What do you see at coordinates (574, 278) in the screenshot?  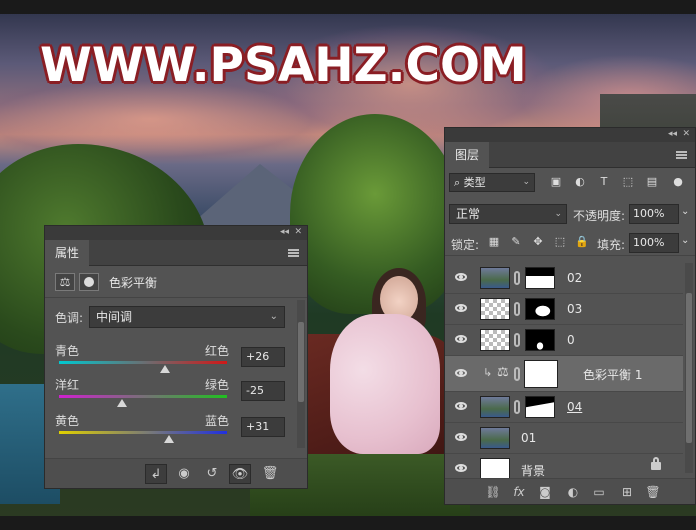 I see `layer-name: 02` at bounding box center [574, 278].